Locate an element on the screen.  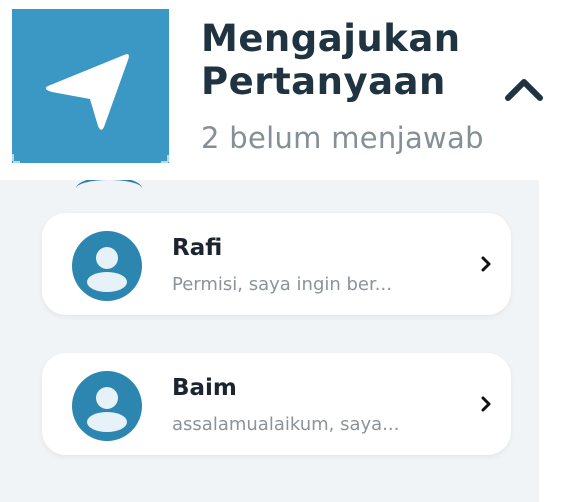
page-title: Mengajukan Pertanyaan is located at coordinates (331, 60).